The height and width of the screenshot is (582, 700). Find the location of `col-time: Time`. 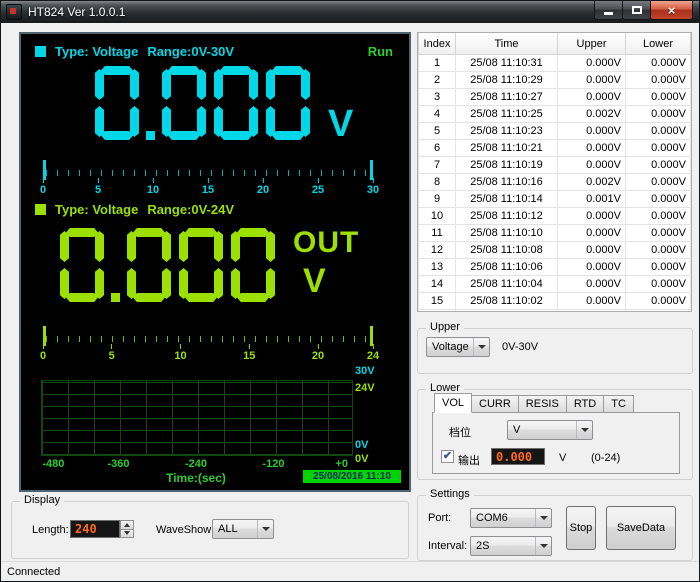

col-time: Time is located at coordinates (506, 44).